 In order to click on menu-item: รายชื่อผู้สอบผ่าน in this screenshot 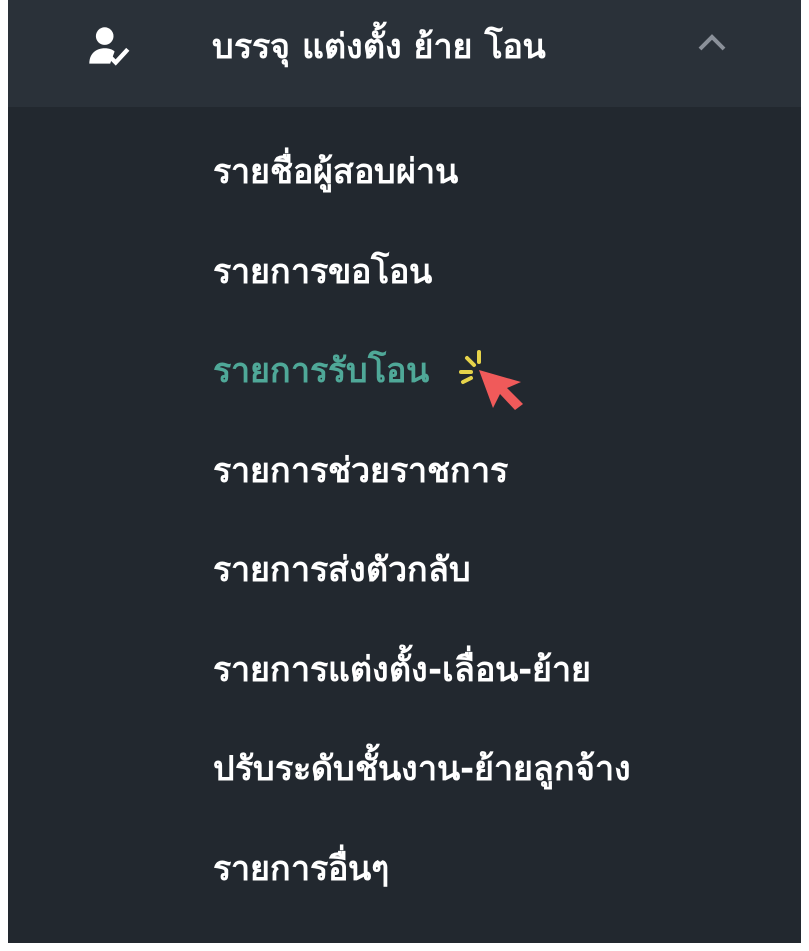, I will do `click(335, 172)`.